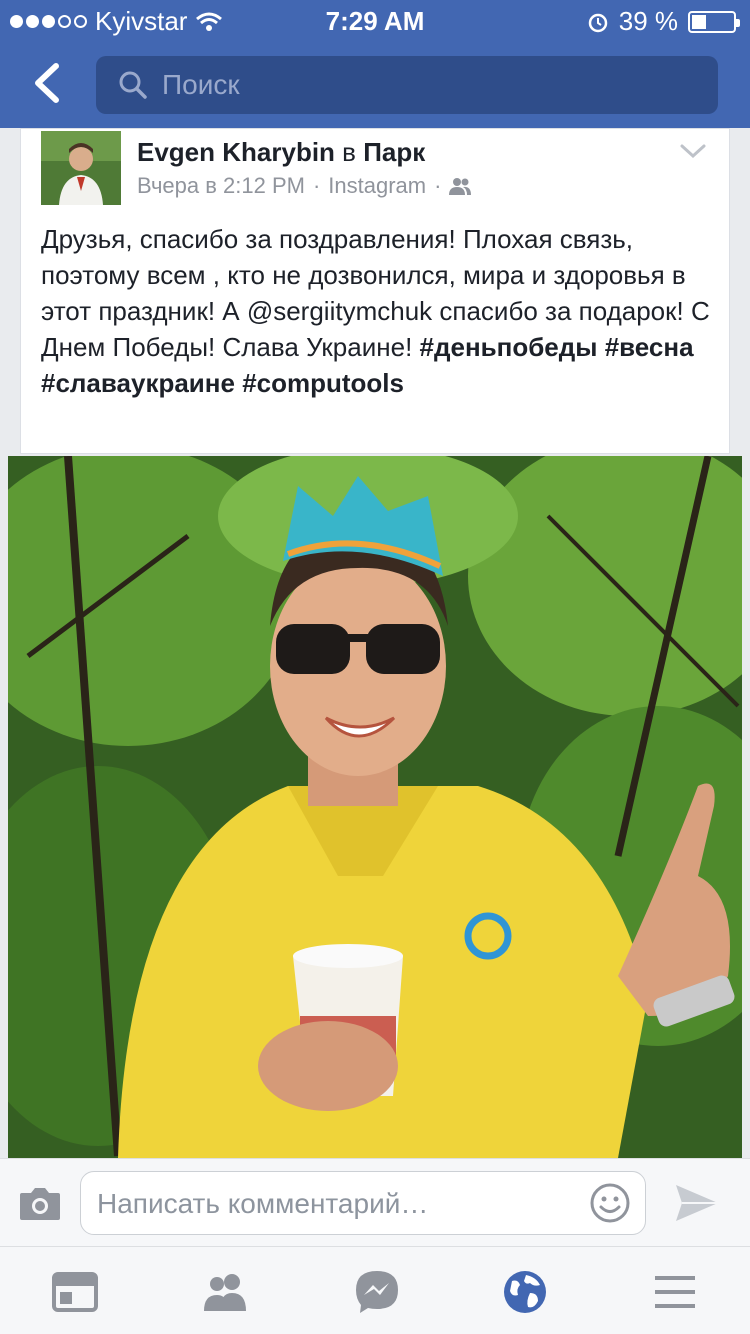 The width and height of the screenshot is (750, 1334). Describe the element at coordinates (693, 151) in the screenshot. I see `chevron-down-icon` at that location.